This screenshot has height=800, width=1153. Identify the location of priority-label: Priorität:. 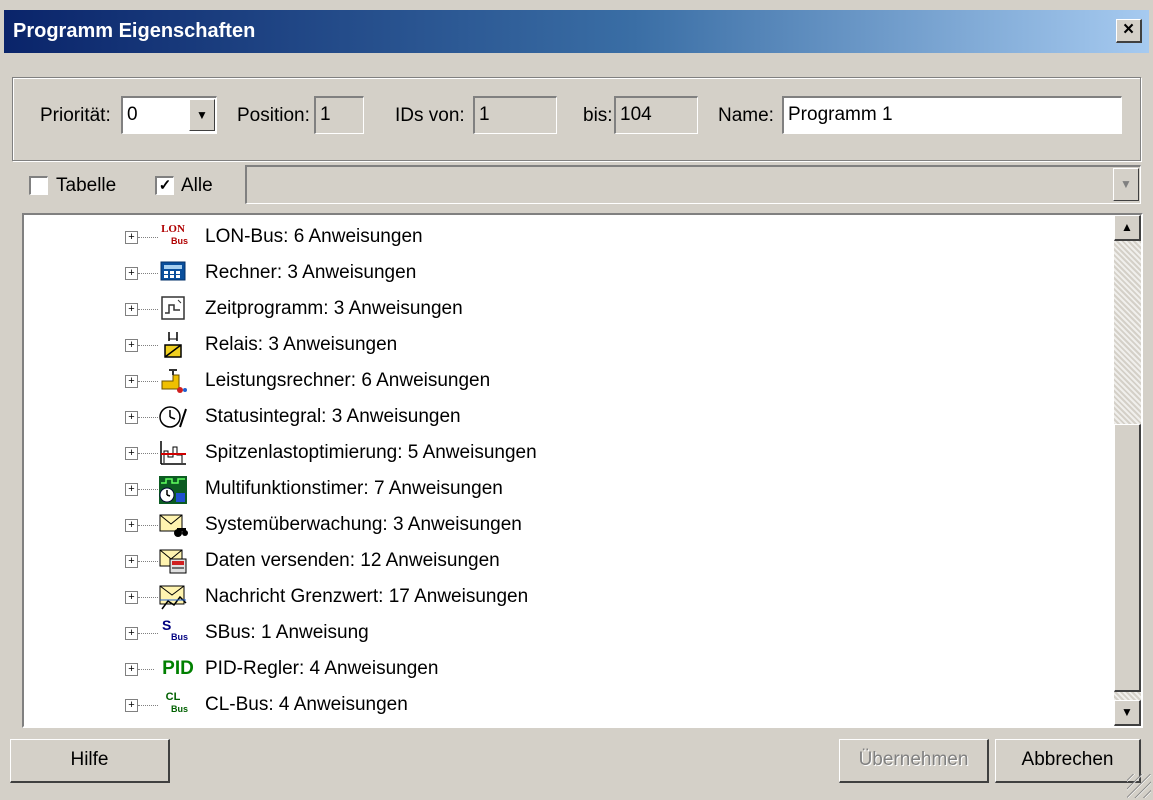
(75, 115).